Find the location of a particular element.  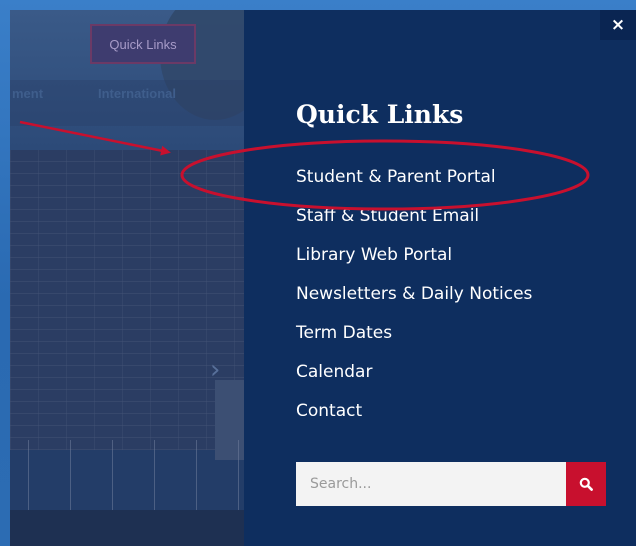

link-student-parent-portal: Student & Parent Portal is located at coordinates (414, 185).